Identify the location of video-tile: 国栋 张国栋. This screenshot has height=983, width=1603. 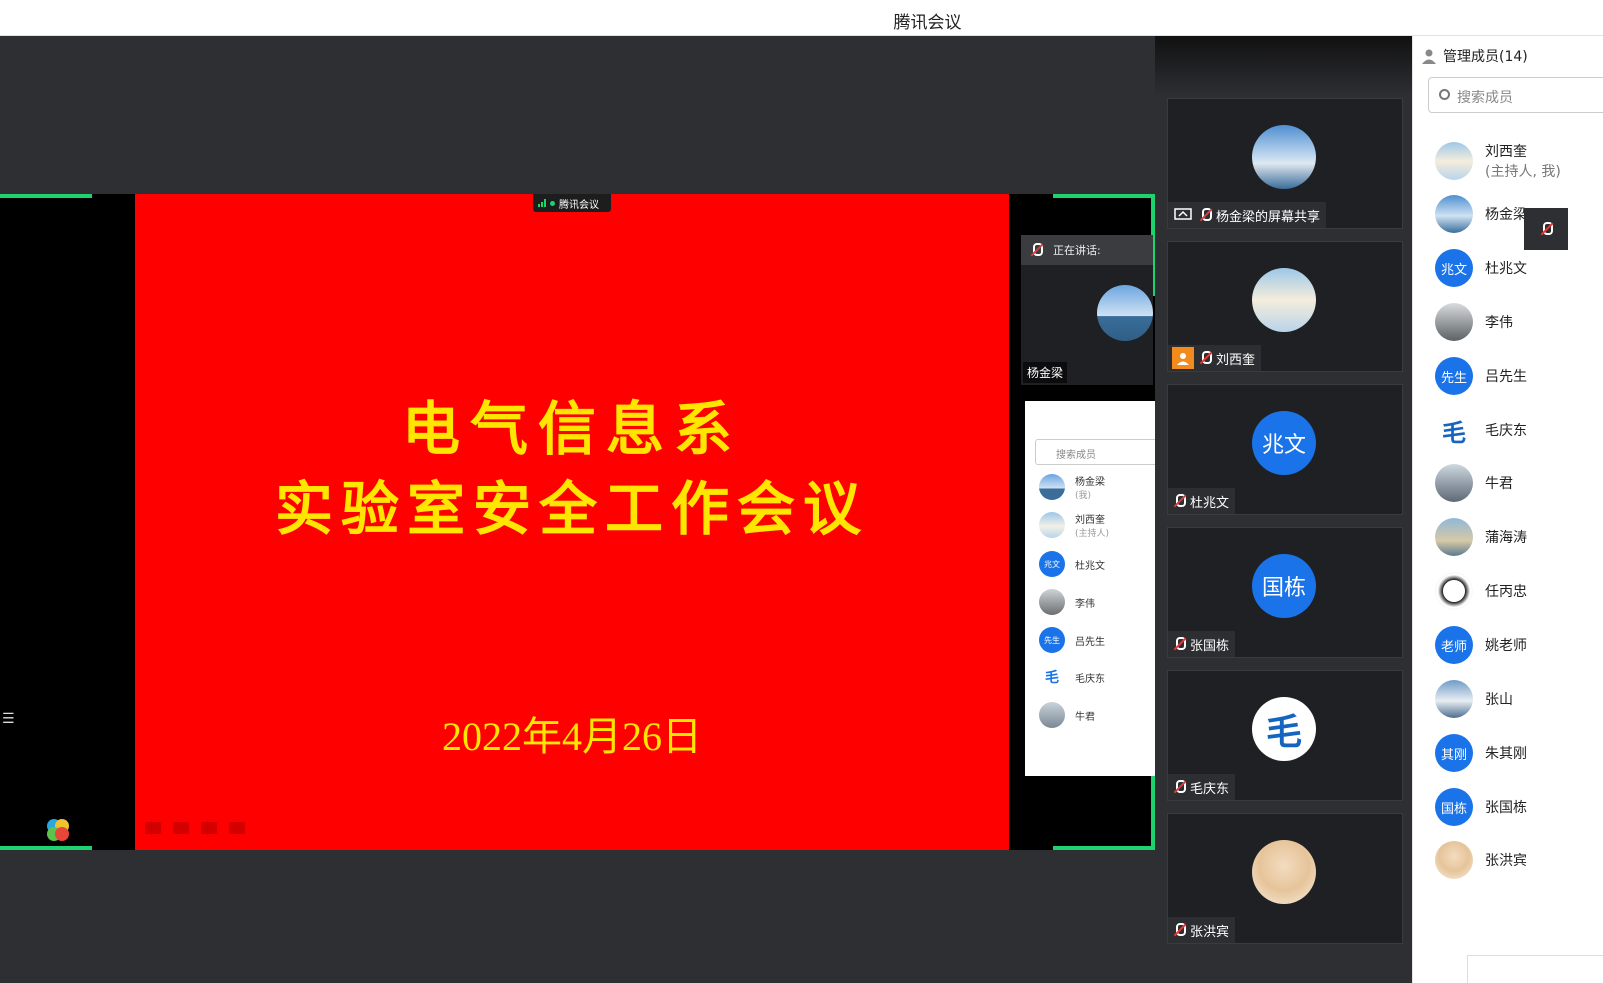
(1285, 592).